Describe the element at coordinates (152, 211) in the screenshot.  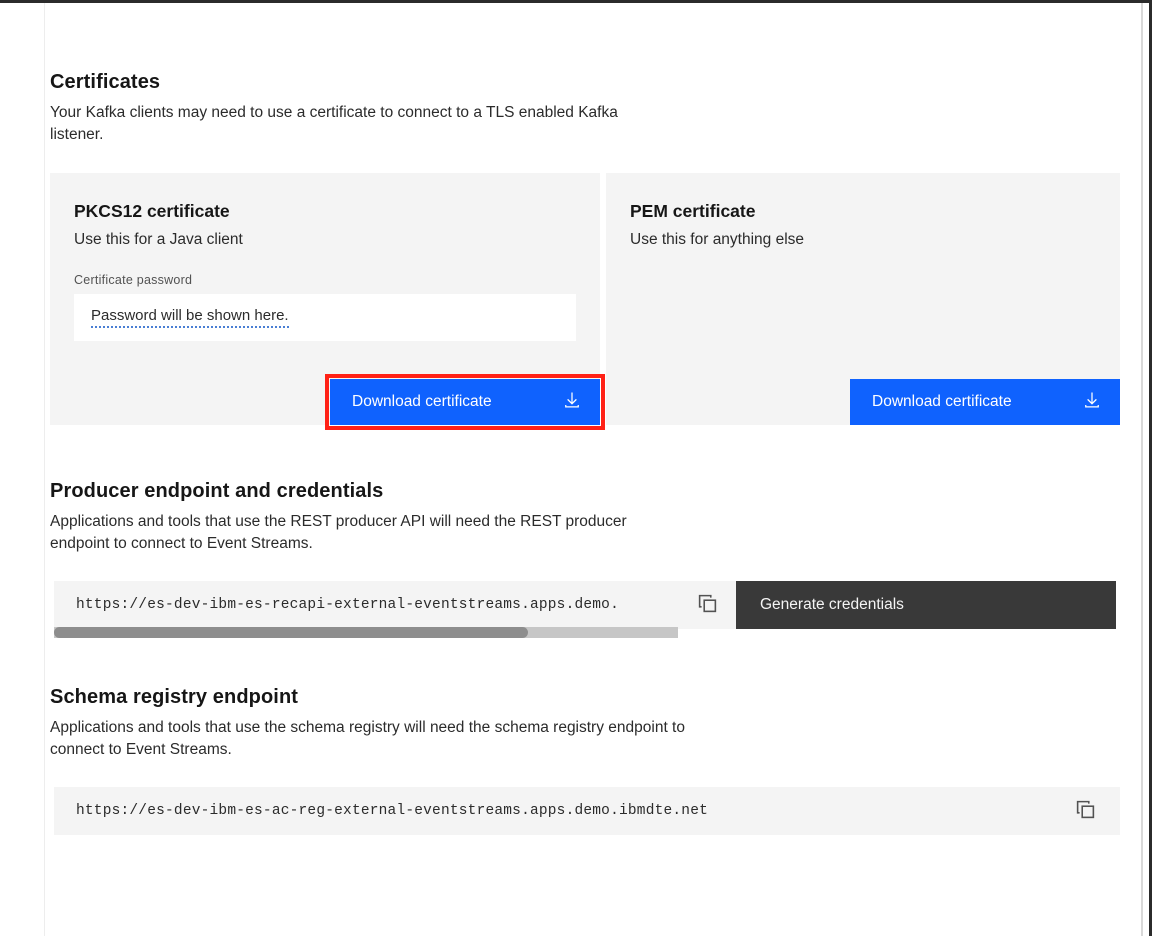
I see `pkcs12-card-title: PKCS12 certificate` at that location.